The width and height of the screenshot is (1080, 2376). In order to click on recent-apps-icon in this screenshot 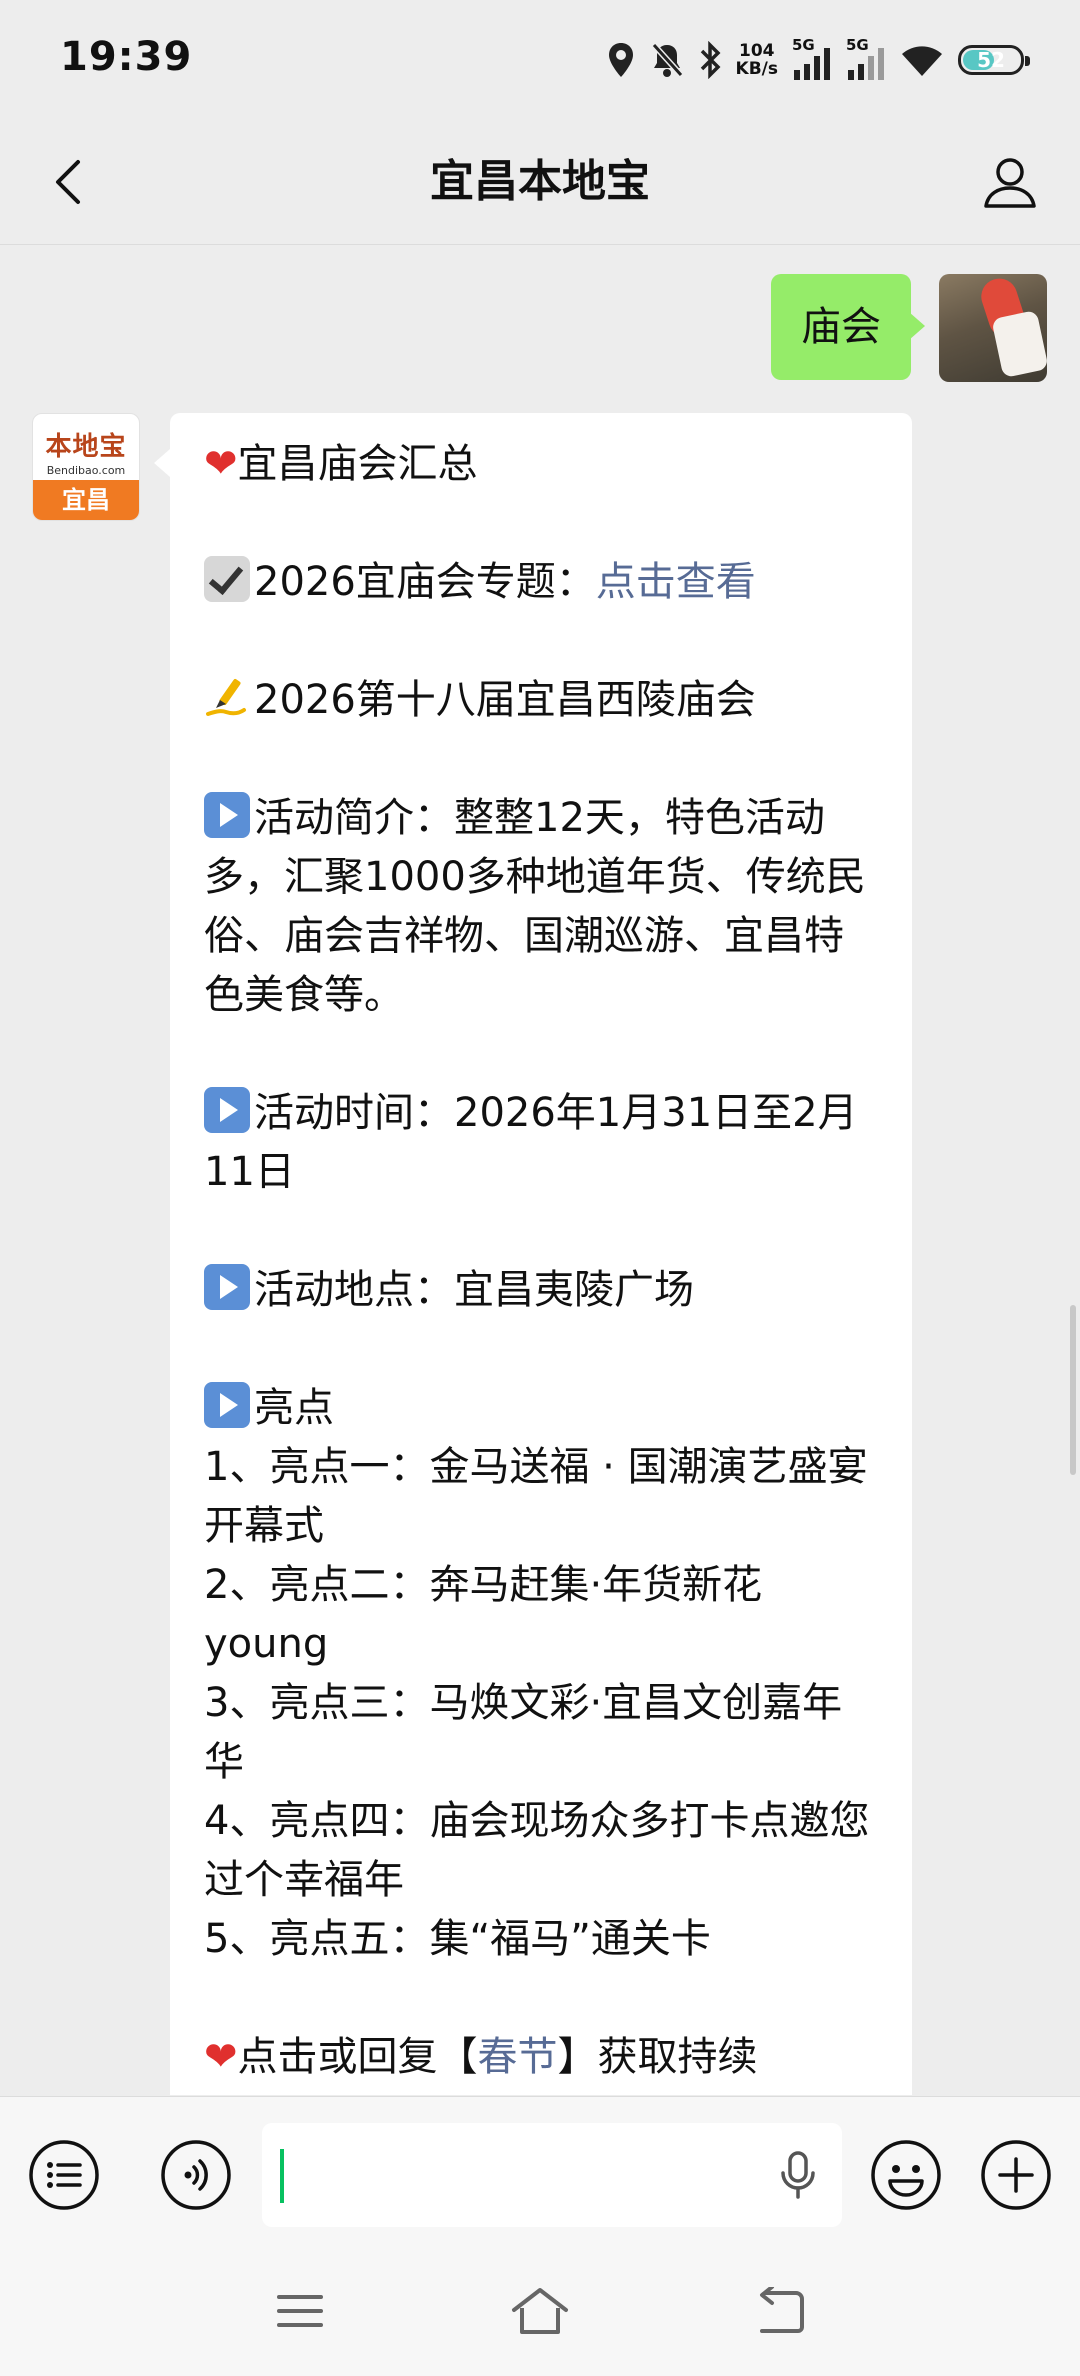, I will do `click(300, 2311)`.